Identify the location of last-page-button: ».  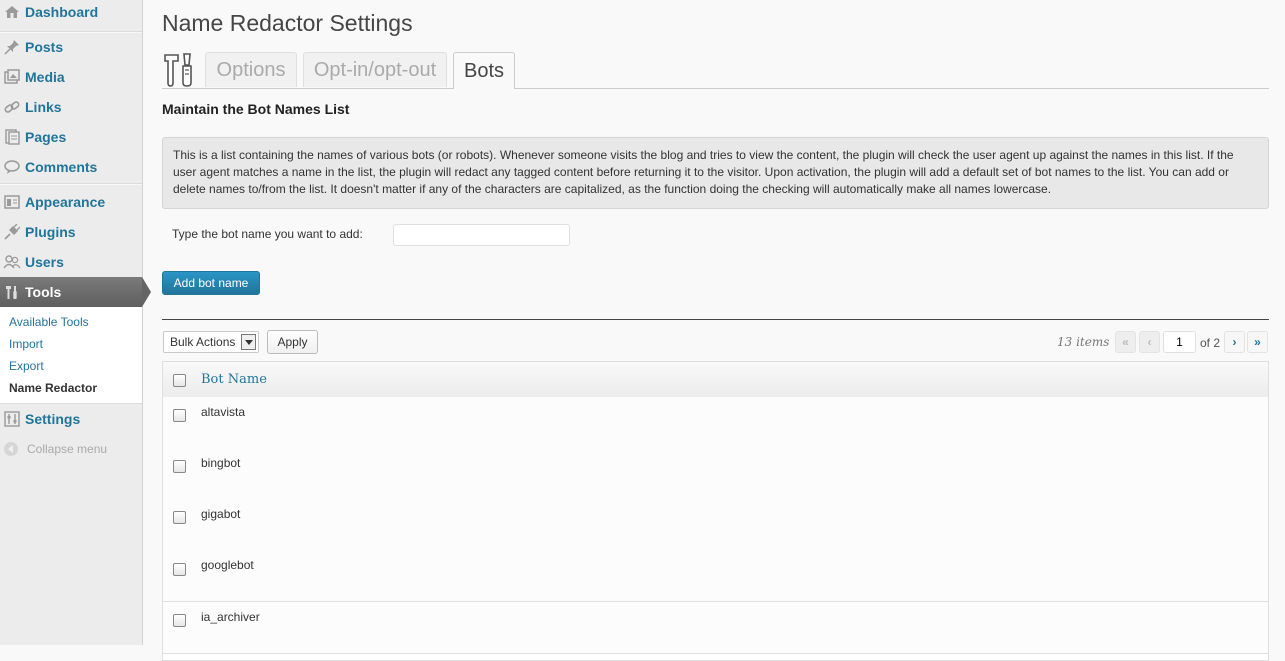
(1257, 342).